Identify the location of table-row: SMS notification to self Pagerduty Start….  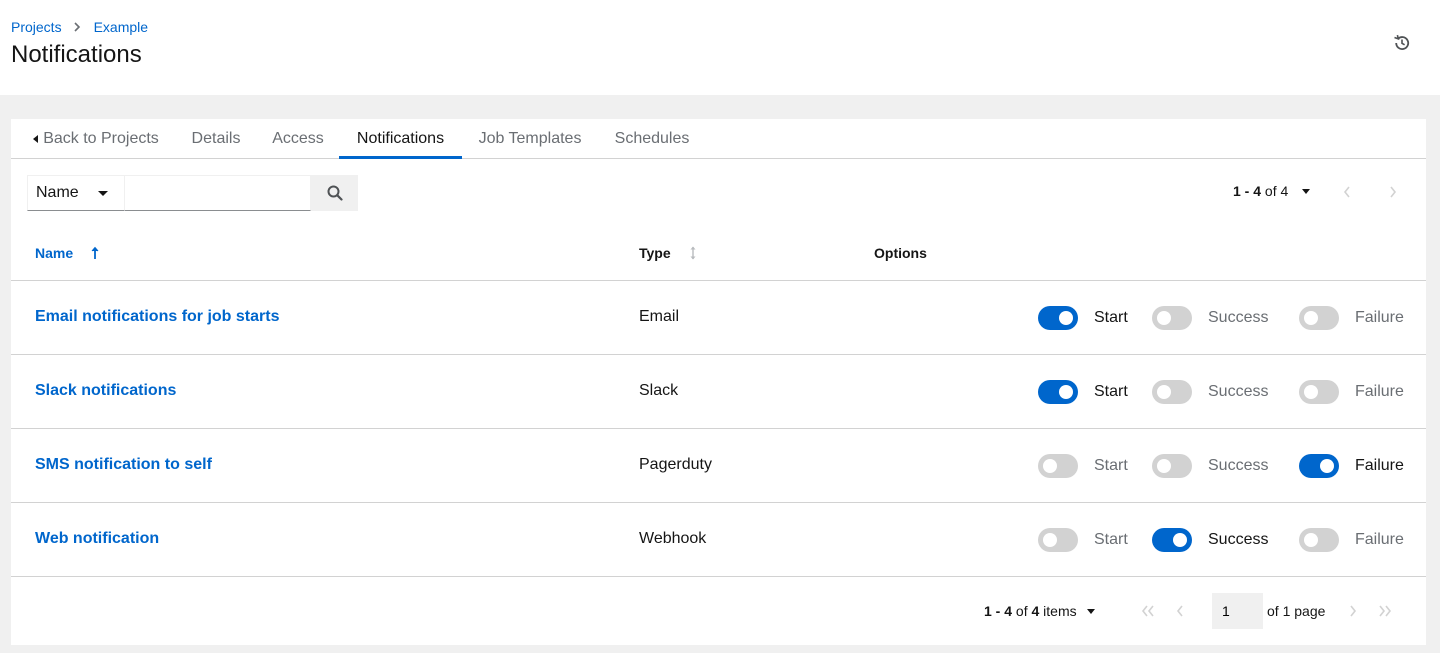
(718, 465).